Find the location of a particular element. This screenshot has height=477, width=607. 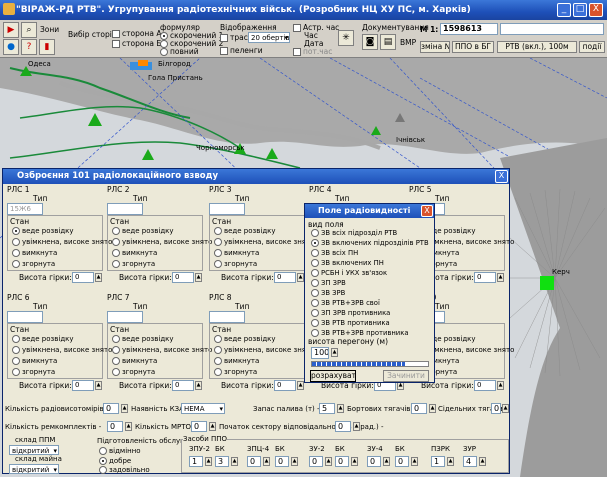

repair-spinner: ▲ is located at coordinates (128, 426).